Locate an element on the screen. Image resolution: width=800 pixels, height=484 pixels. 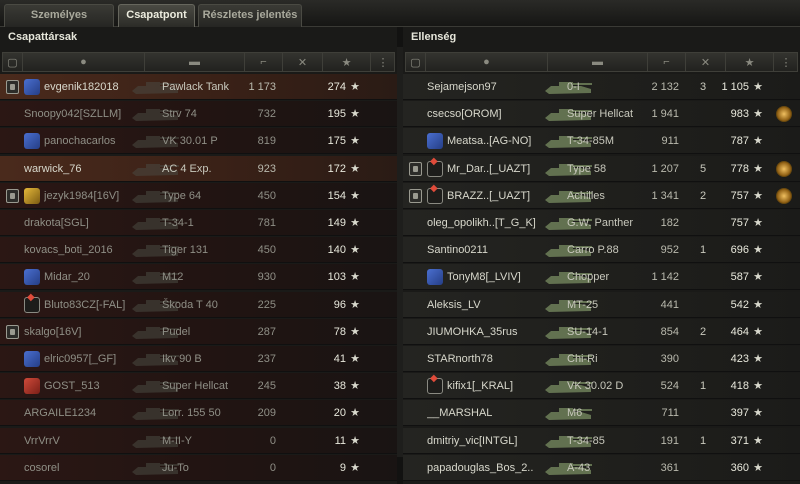
player-name: VrrVrrV is located at coordinates (84, 441).